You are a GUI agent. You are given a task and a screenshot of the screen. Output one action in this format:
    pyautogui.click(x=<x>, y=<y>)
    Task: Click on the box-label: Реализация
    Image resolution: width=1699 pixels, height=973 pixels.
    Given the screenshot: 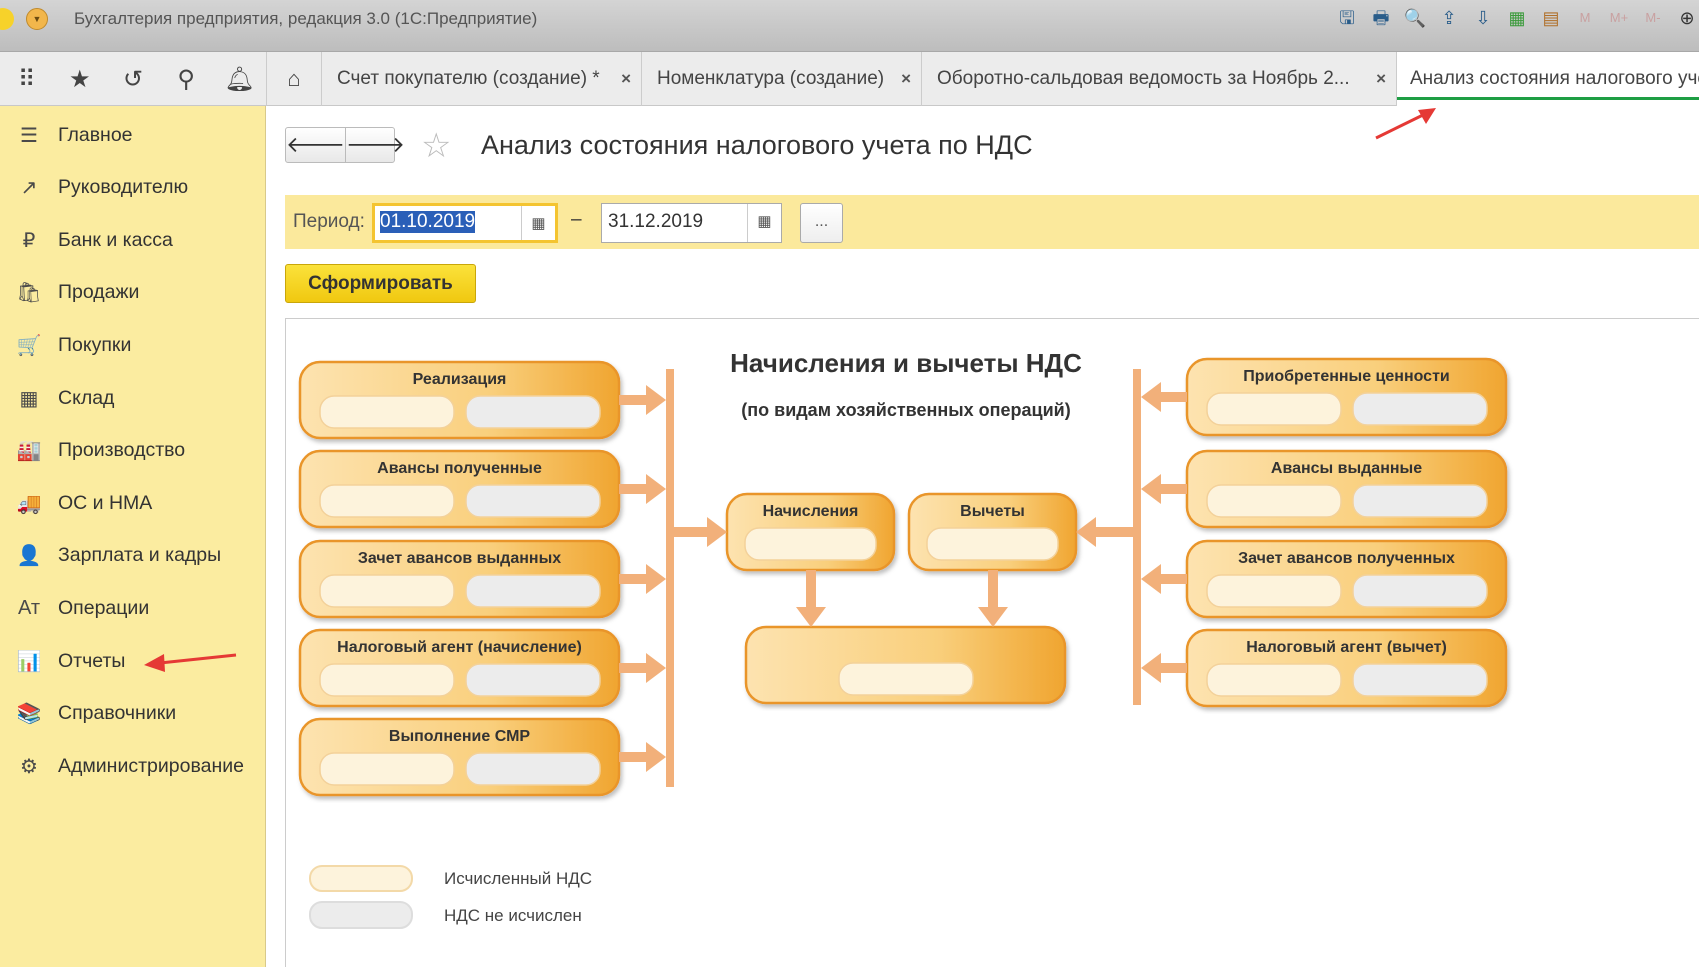 What is the action you would take?
    pyautogui.click(x=460, y=379)
    